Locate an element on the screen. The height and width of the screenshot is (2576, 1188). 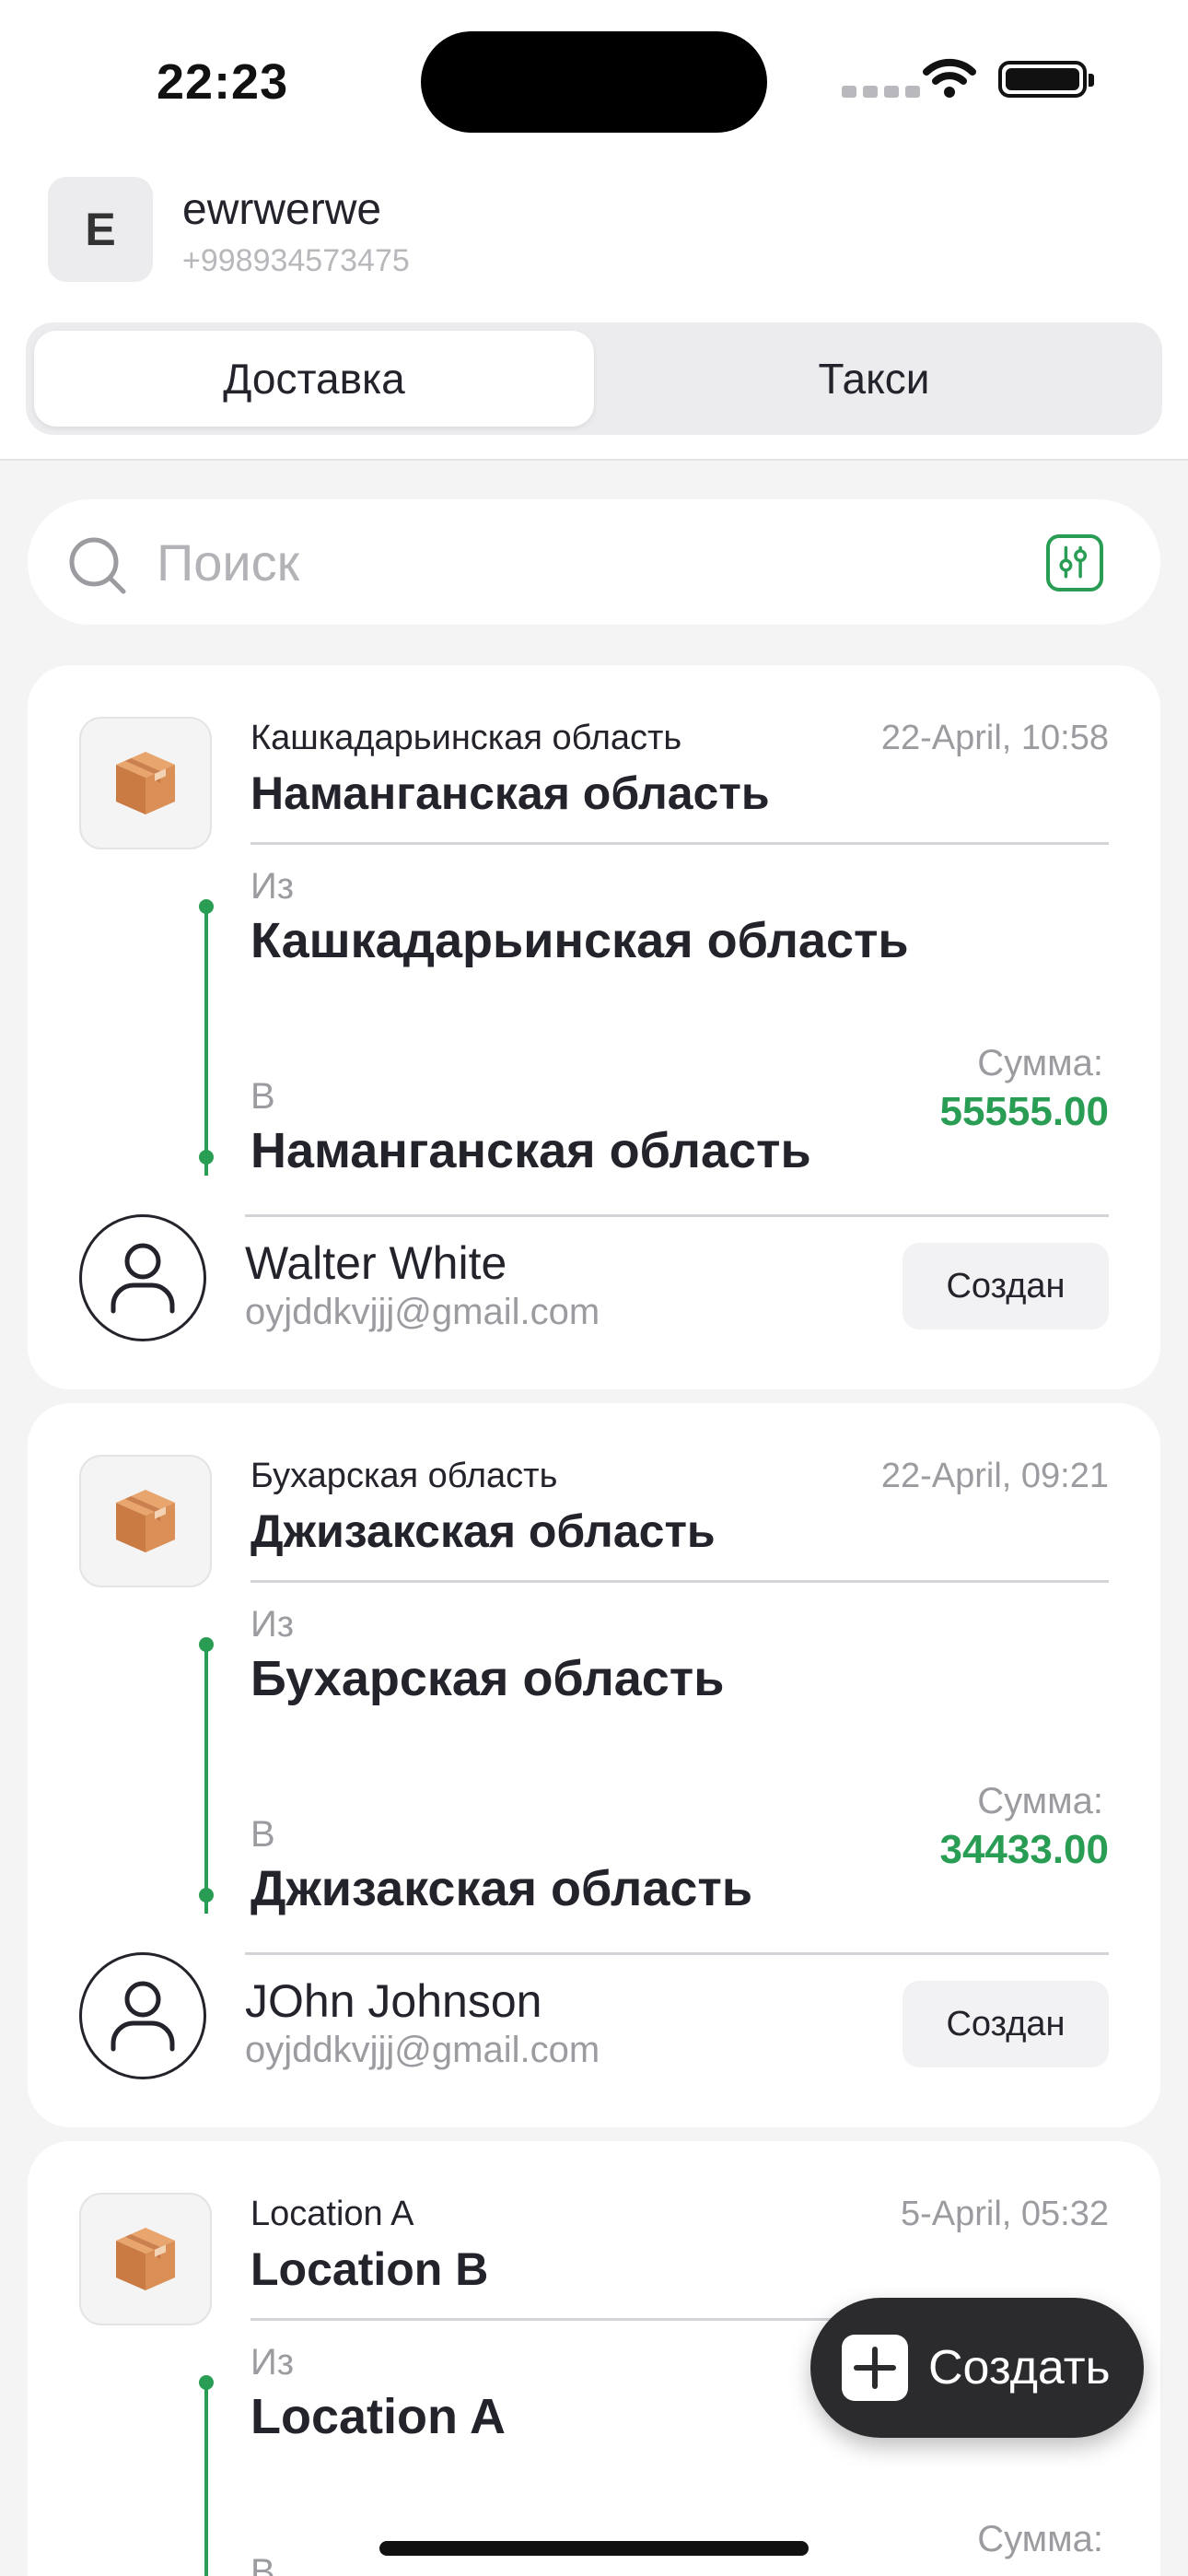
from-value: Кашкадарьинская область is located at coordinates (579, 940).